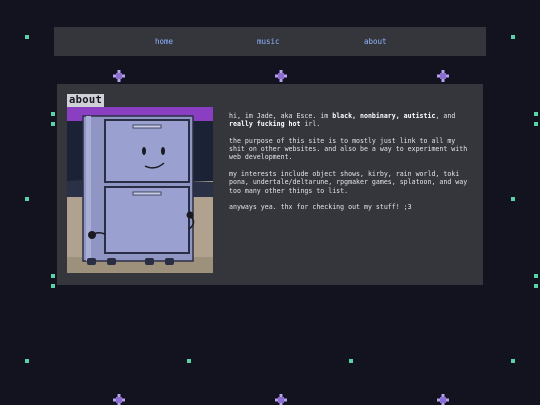  I want to click on top-navbar: home music about, so click(270, 41).